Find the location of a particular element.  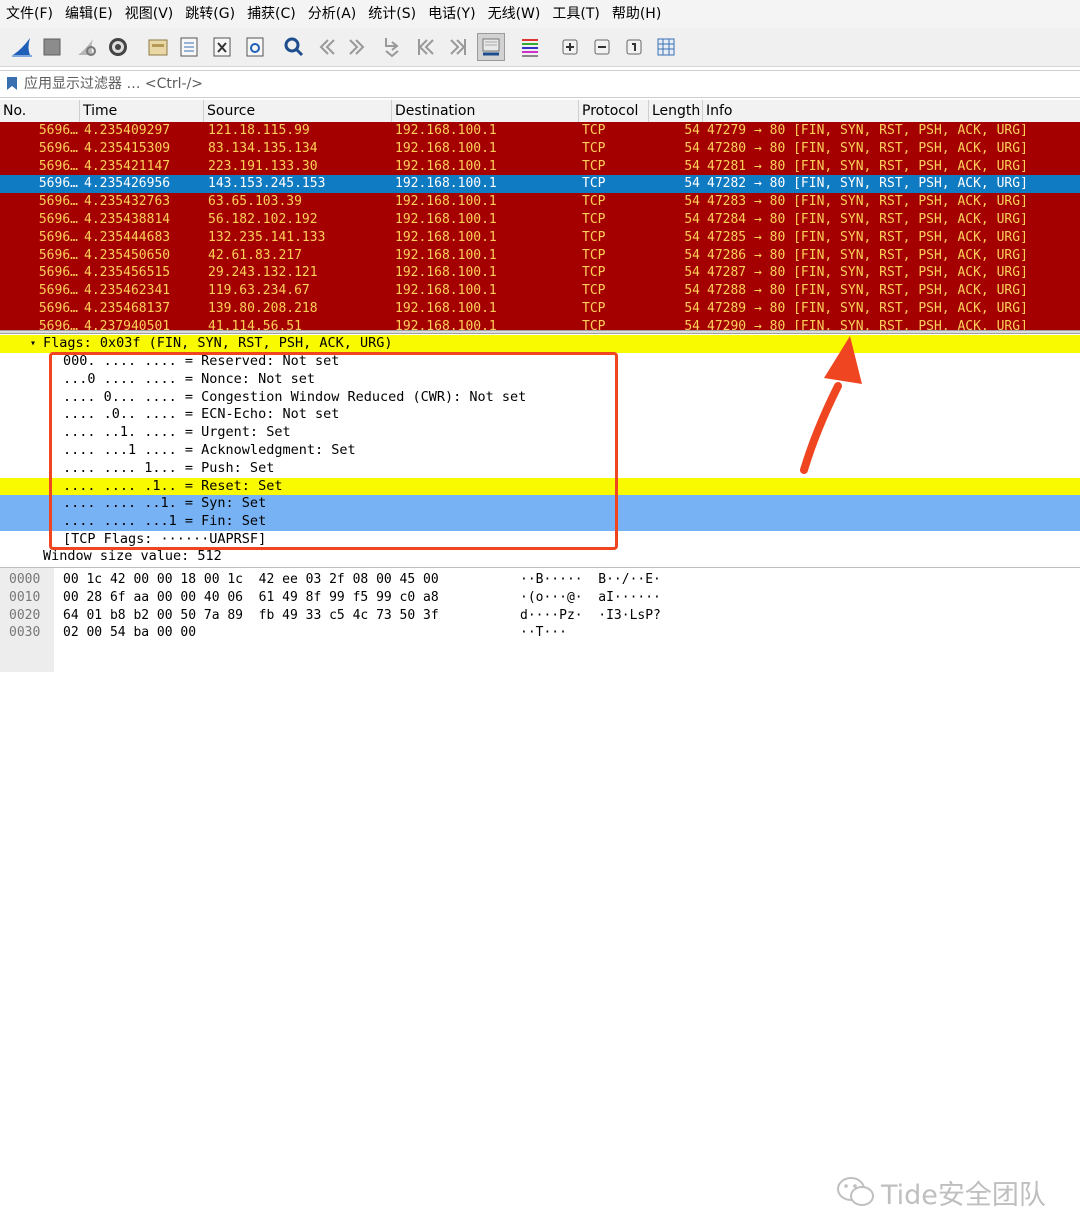

menu-capture: 捕获(C) is located at coordinates (271, 14).